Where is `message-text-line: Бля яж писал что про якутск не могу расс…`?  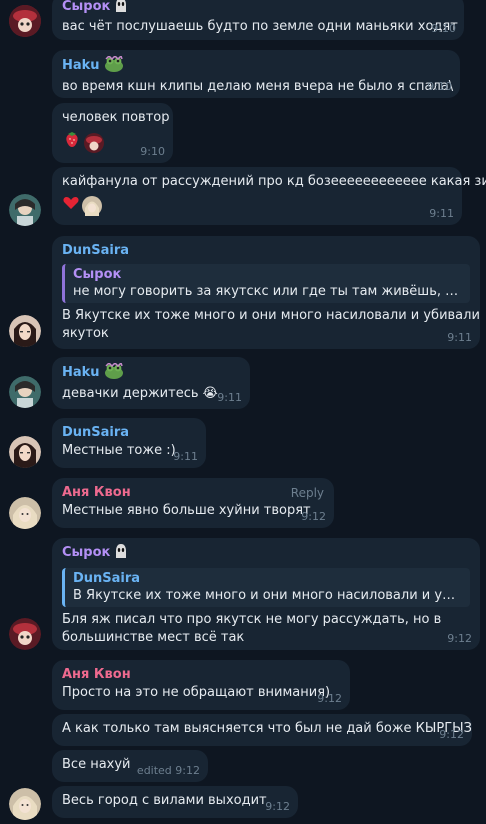 message-text-line: Бля яж писал что про якутск не могу расс… is located at coordinates (252, 619).